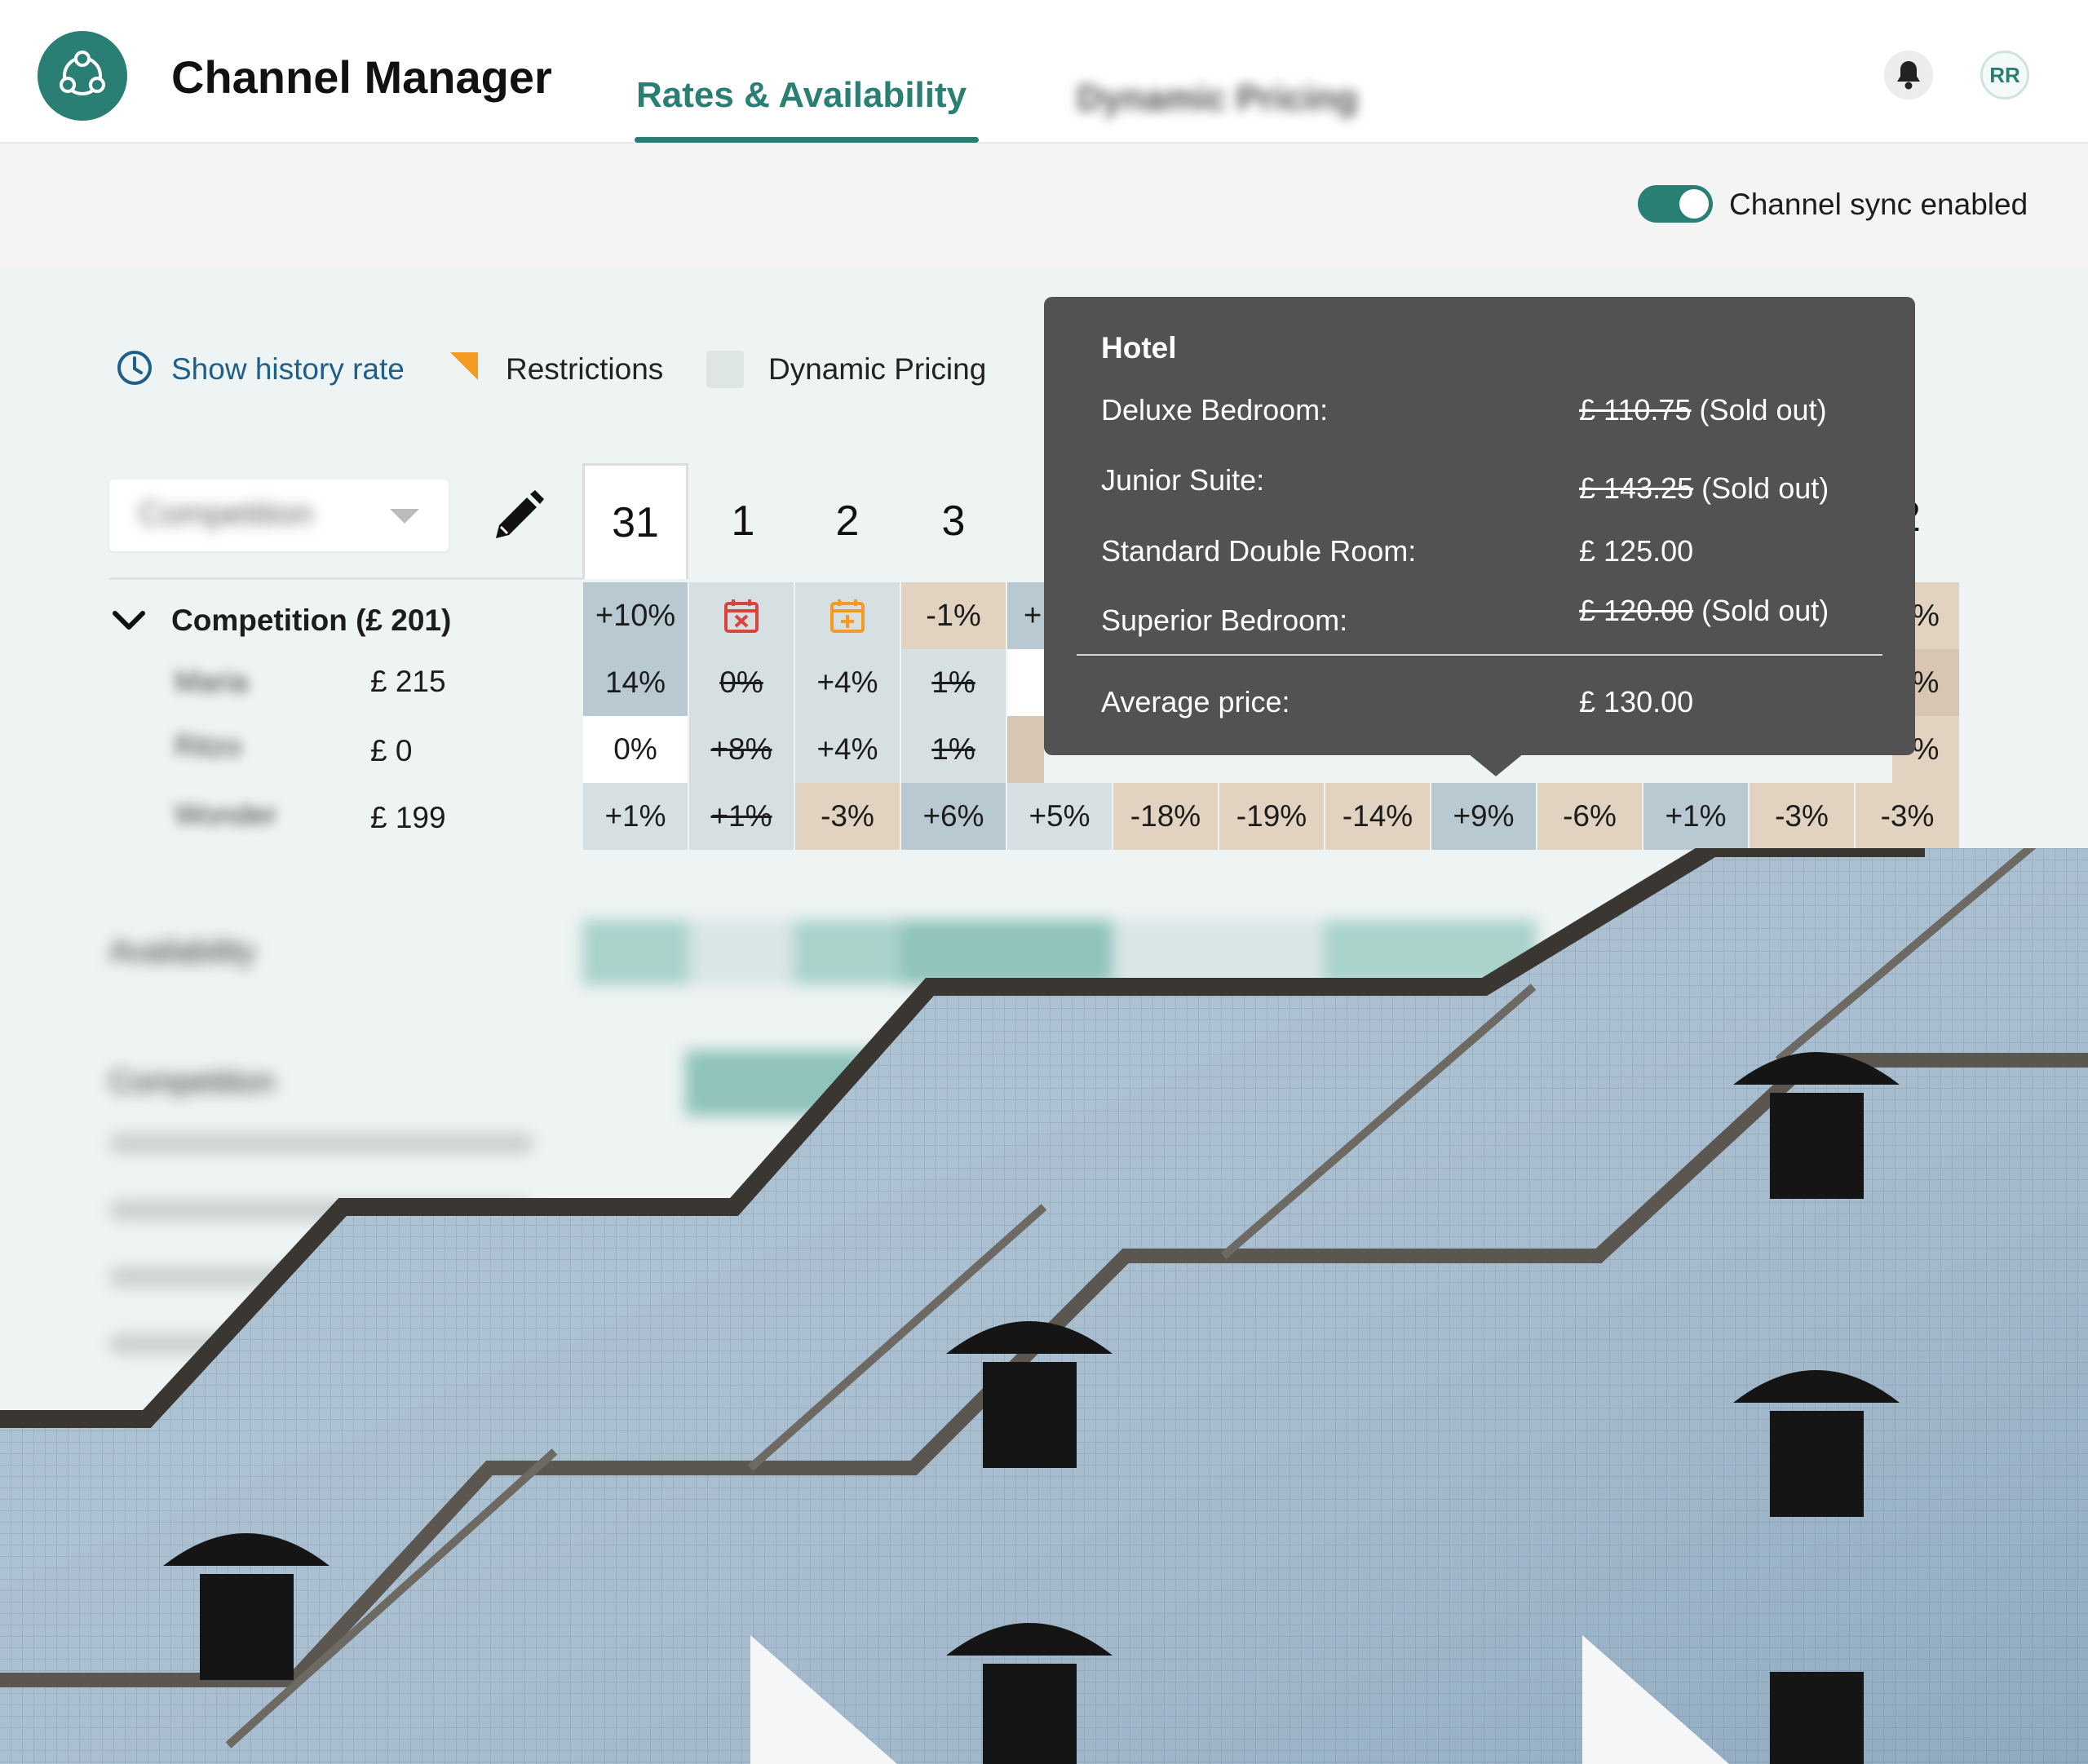 This screenshot has height=1764, width=2088. Describe the element at coordinates (82, 76) in the screenshot. I see `logo-icon` at that location.